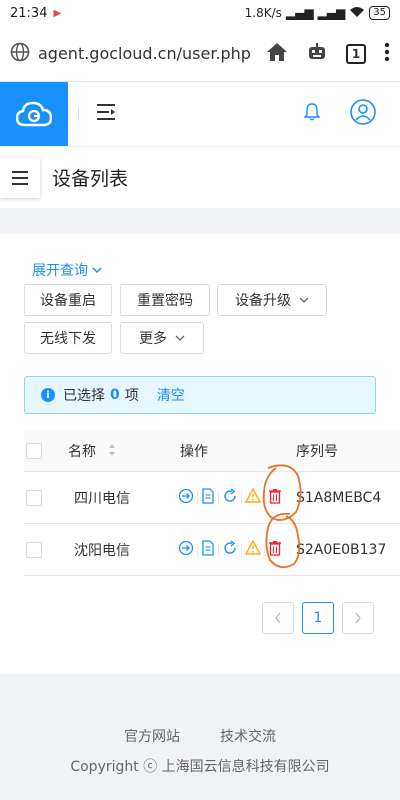 The height and width of the screenshot is (800, 400). I want to click on official-site-link: 官方网站, so click(152, 736).